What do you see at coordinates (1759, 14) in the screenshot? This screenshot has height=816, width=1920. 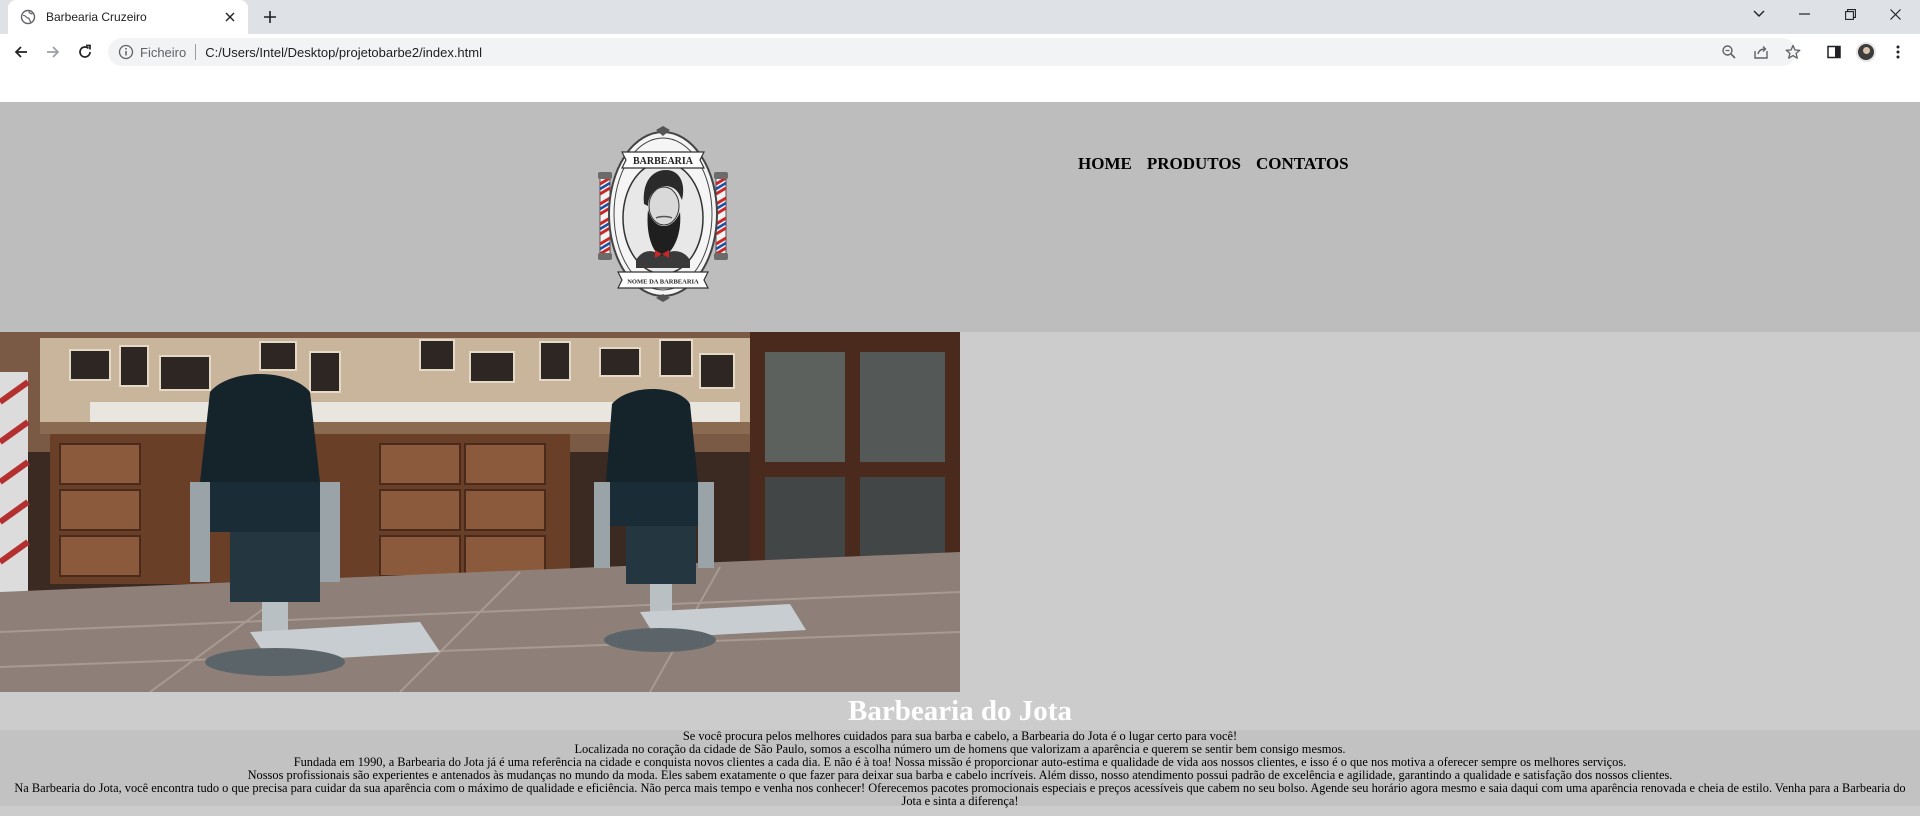 I see `tab-search-icon` at bounding box center [1759, 14].